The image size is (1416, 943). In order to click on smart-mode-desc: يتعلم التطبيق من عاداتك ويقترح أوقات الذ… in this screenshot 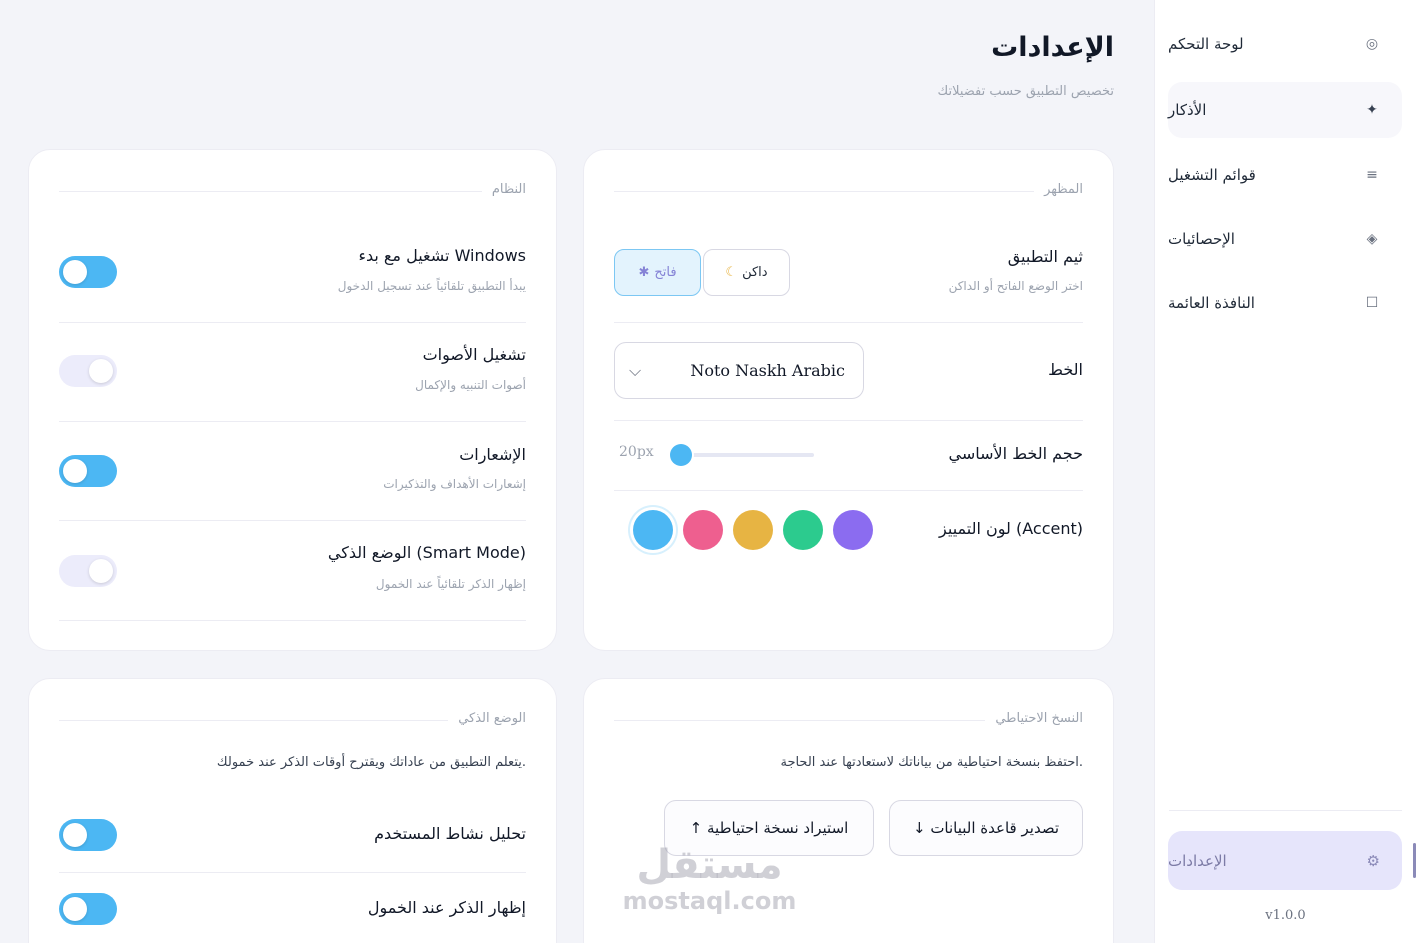, I will do `click(371, 762)`.